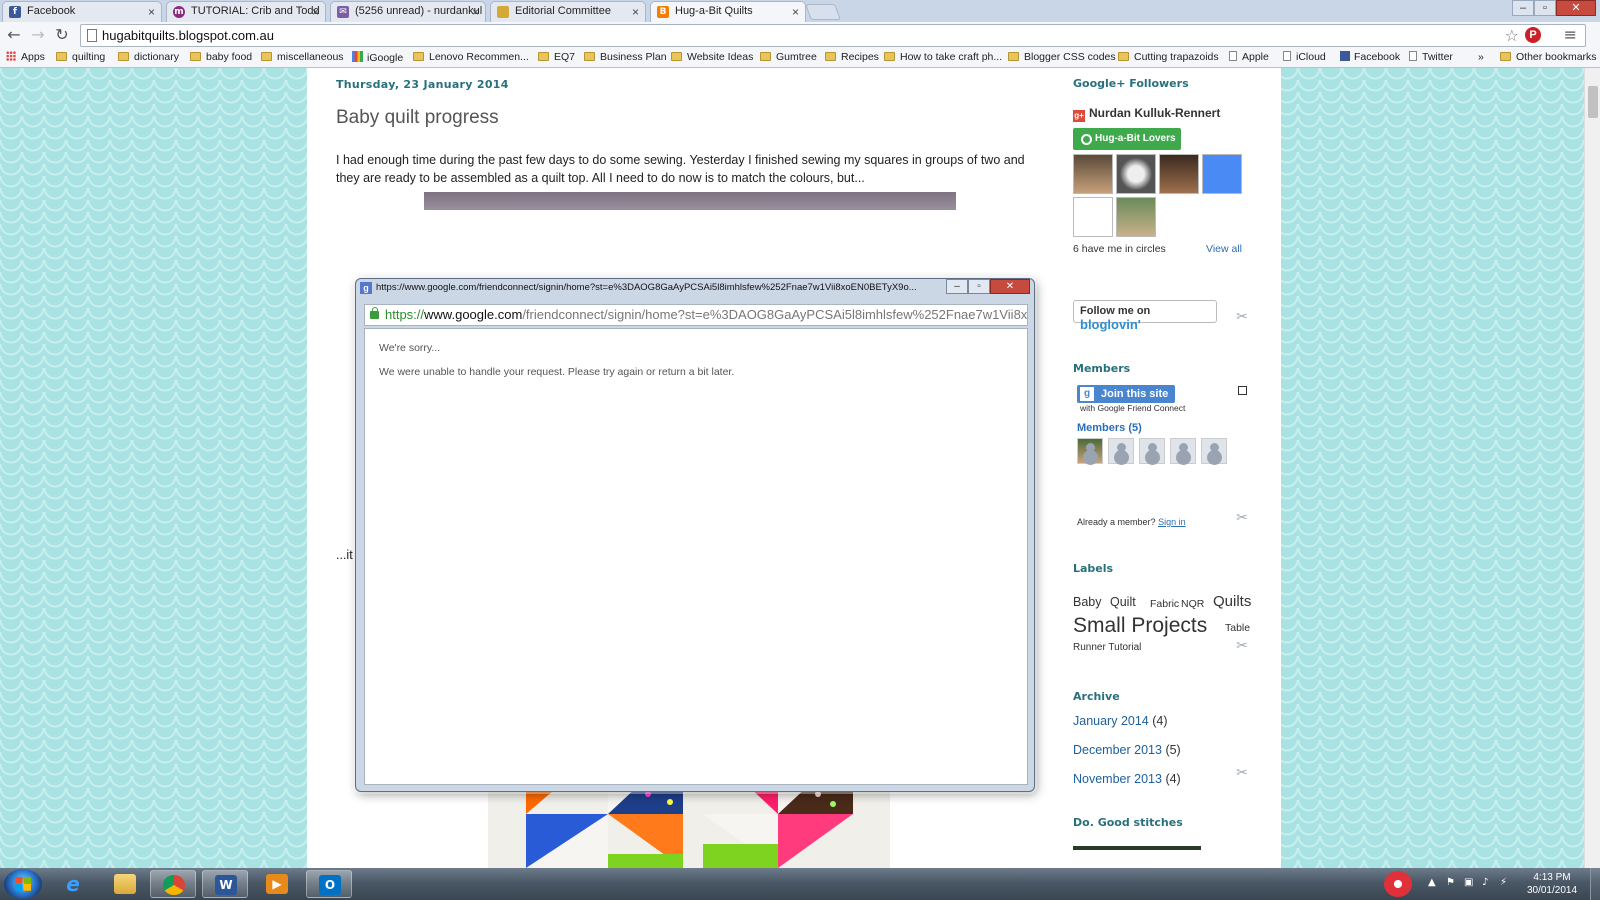 The height and width of the screenshot is (900, 1600). What do you see at coordinates (1576, 8) in the screenshot?
I see `close-window-button: ✕` at bounding box center [1576, 8].